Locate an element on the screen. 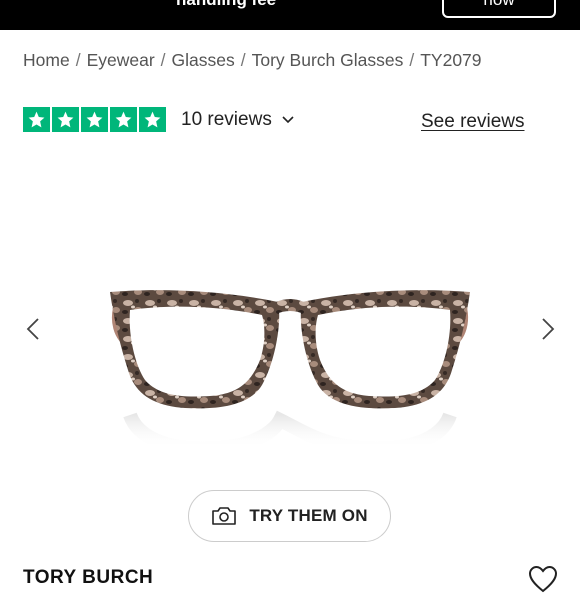  chevron-down-icon is located at coordinates (288, 120).